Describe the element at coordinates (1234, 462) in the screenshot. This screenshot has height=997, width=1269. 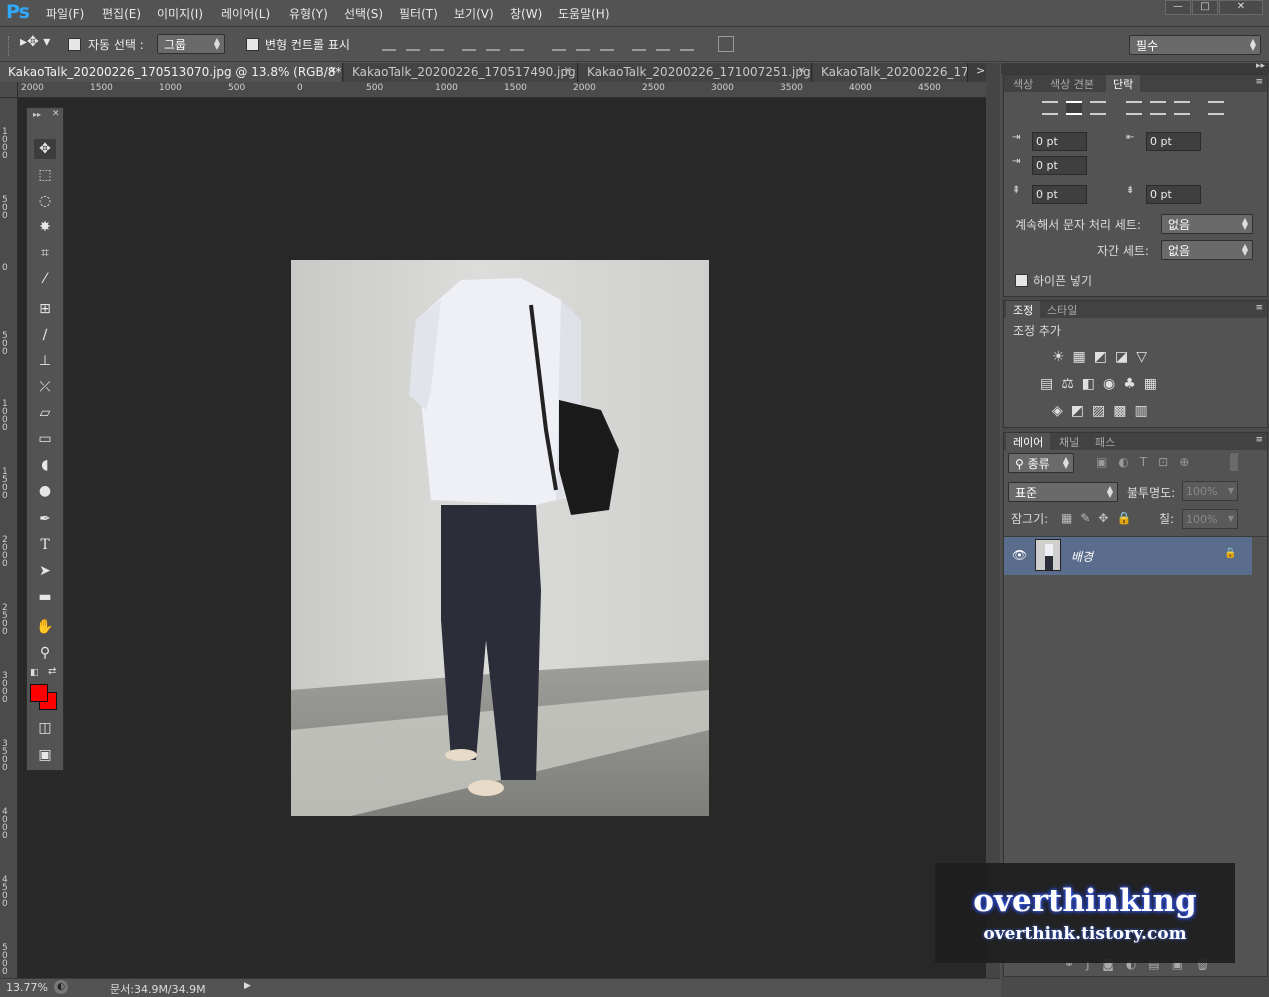
I see `filter-toggle` at that location.